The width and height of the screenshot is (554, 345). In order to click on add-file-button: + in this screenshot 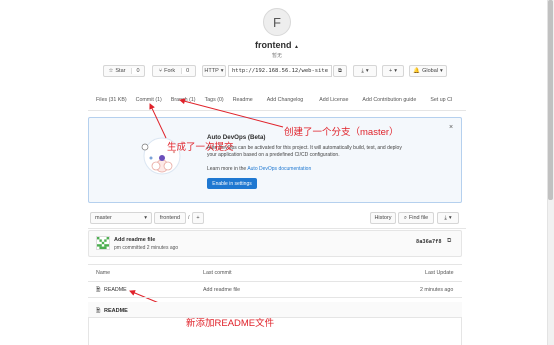, I will do `click(198, 218)`.